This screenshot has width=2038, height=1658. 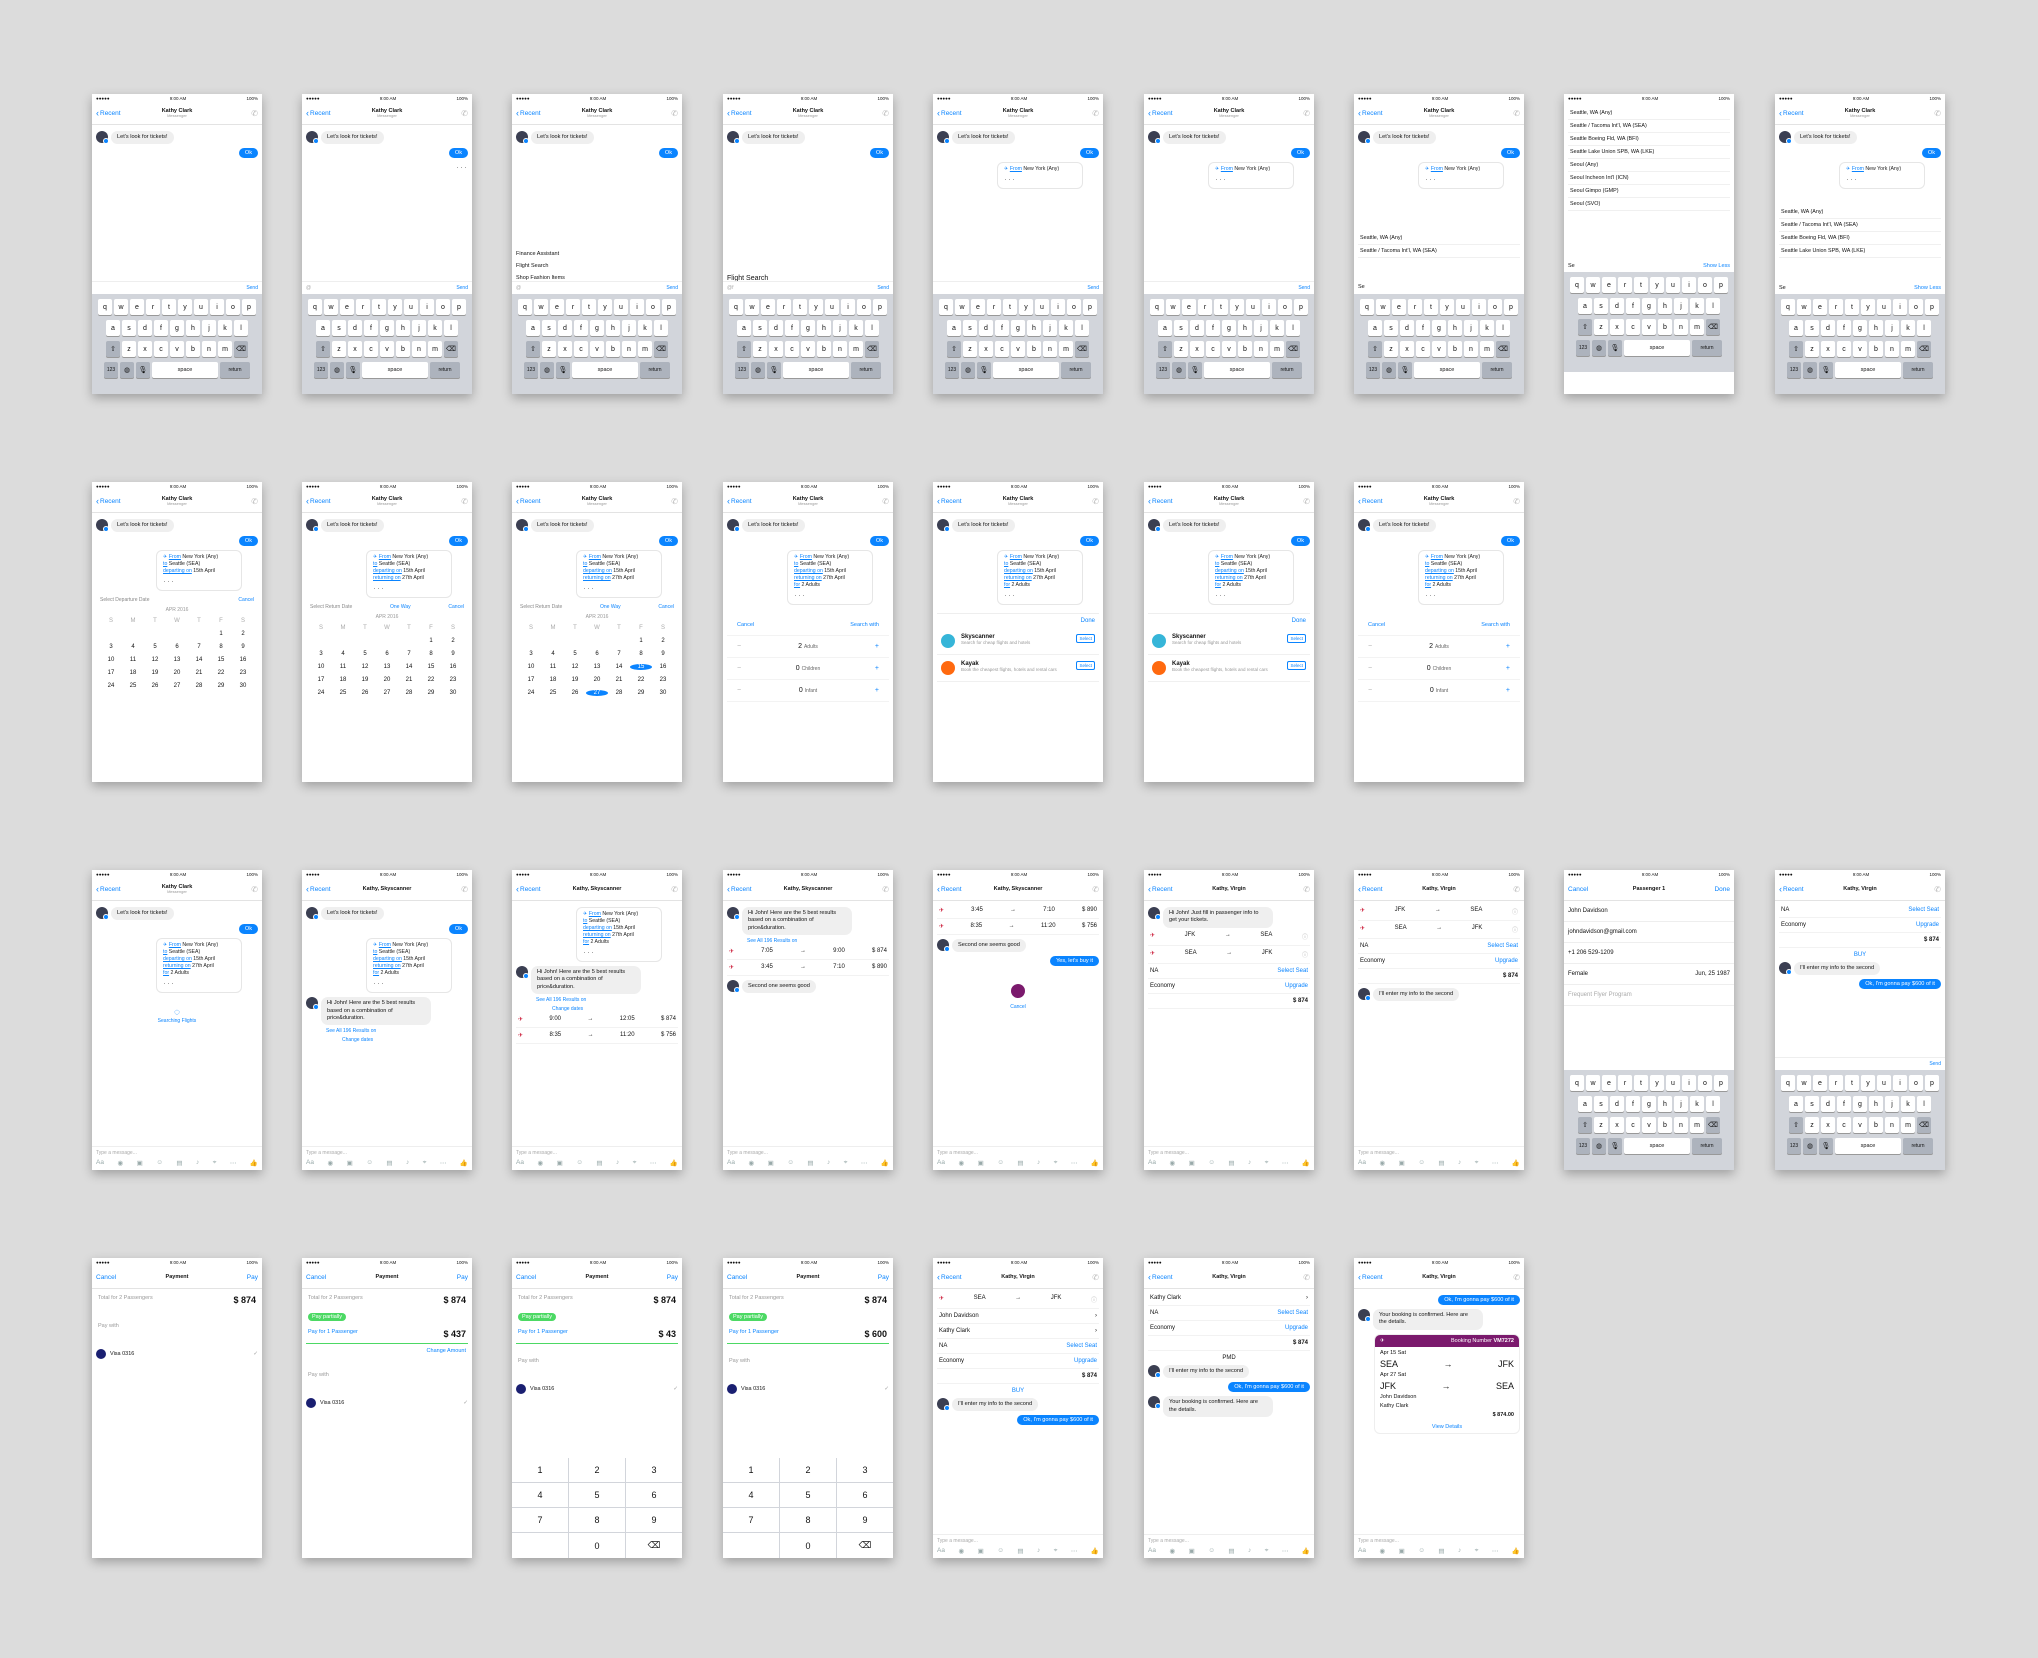 What do you see at coordinates (343, 667) in the screenshot?
I see `calendar-day: 11` at bounding box center [343, 667].